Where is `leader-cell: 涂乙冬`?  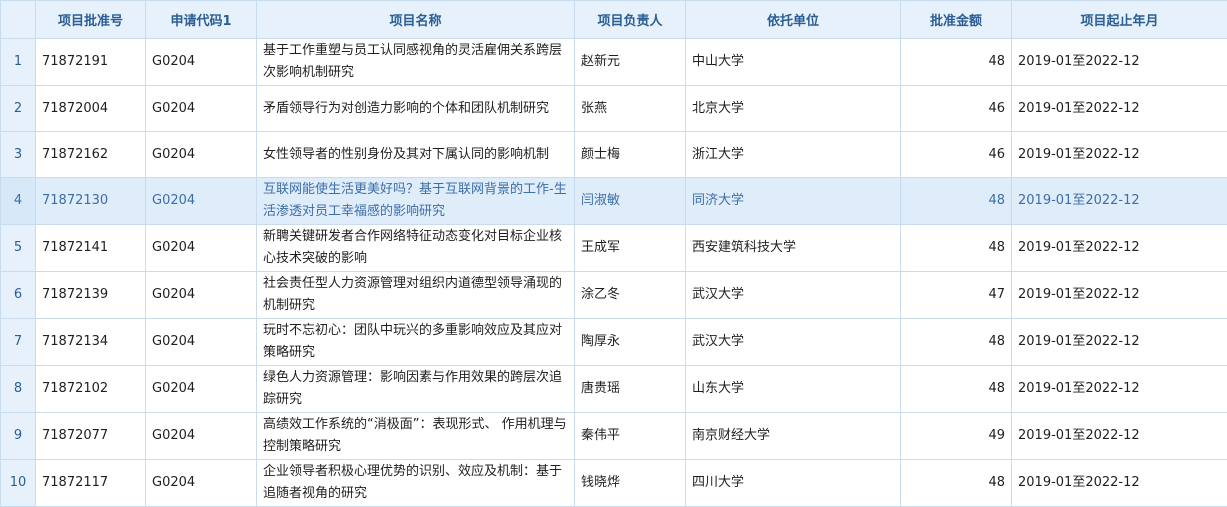
leader-cell: 涂乙冬 is located at coordinates (630, 295).